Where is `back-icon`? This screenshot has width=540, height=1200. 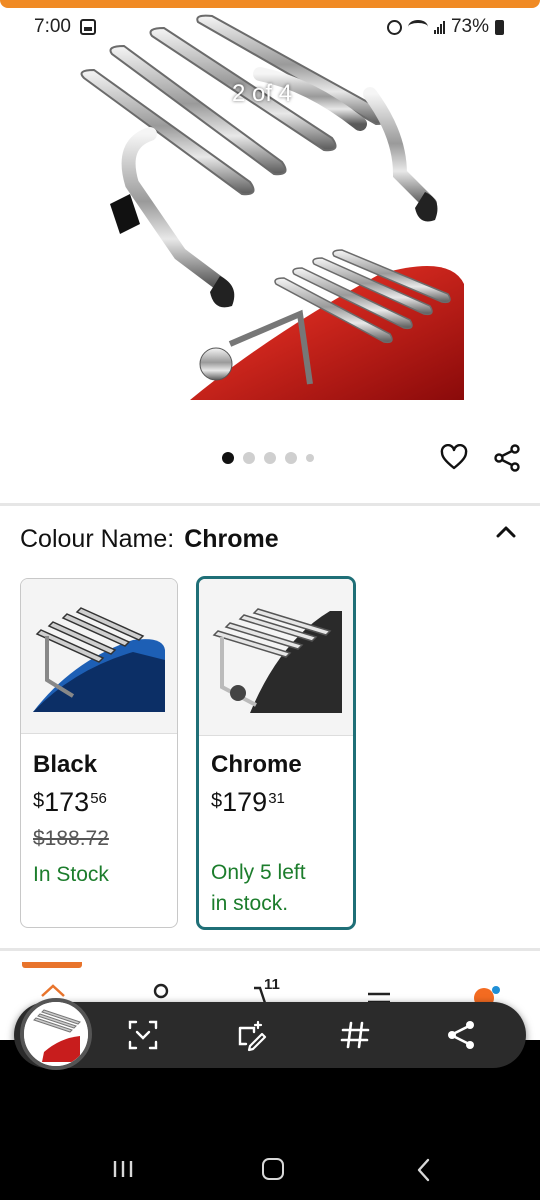 back-icon is located at coordinates (424, 1170).